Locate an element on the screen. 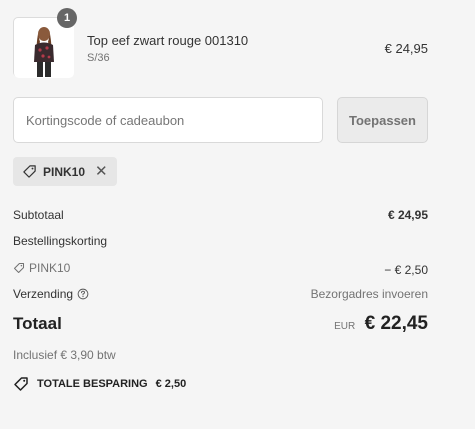 Image resolution: width=475 pixels, height=429 pixels. discount-code-row: PINK10 − € 2,50 is located at coordinates (220, 269).